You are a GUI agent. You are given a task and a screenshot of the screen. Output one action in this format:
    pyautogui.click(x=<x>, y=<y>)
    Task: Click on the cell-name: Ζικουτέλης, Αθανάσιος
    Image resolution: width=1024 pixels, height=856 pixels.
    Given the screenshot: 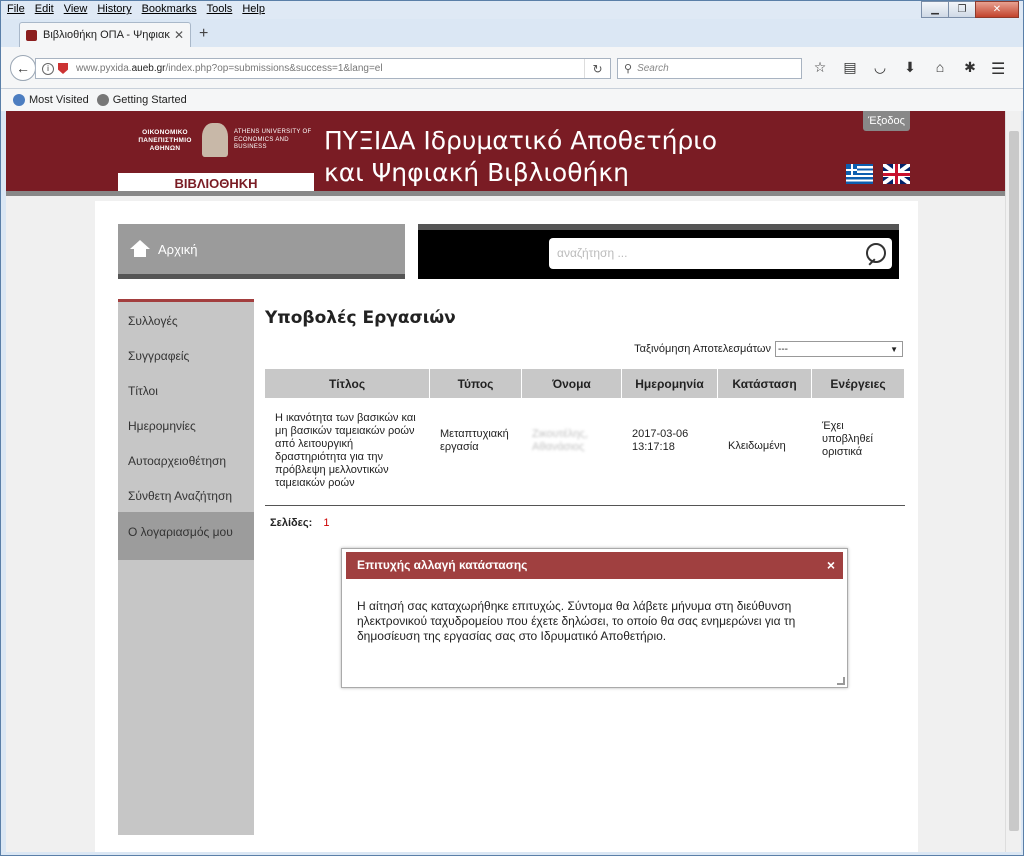 What is the action you would take?
    pyautogui.click(x=560, y=440)
    